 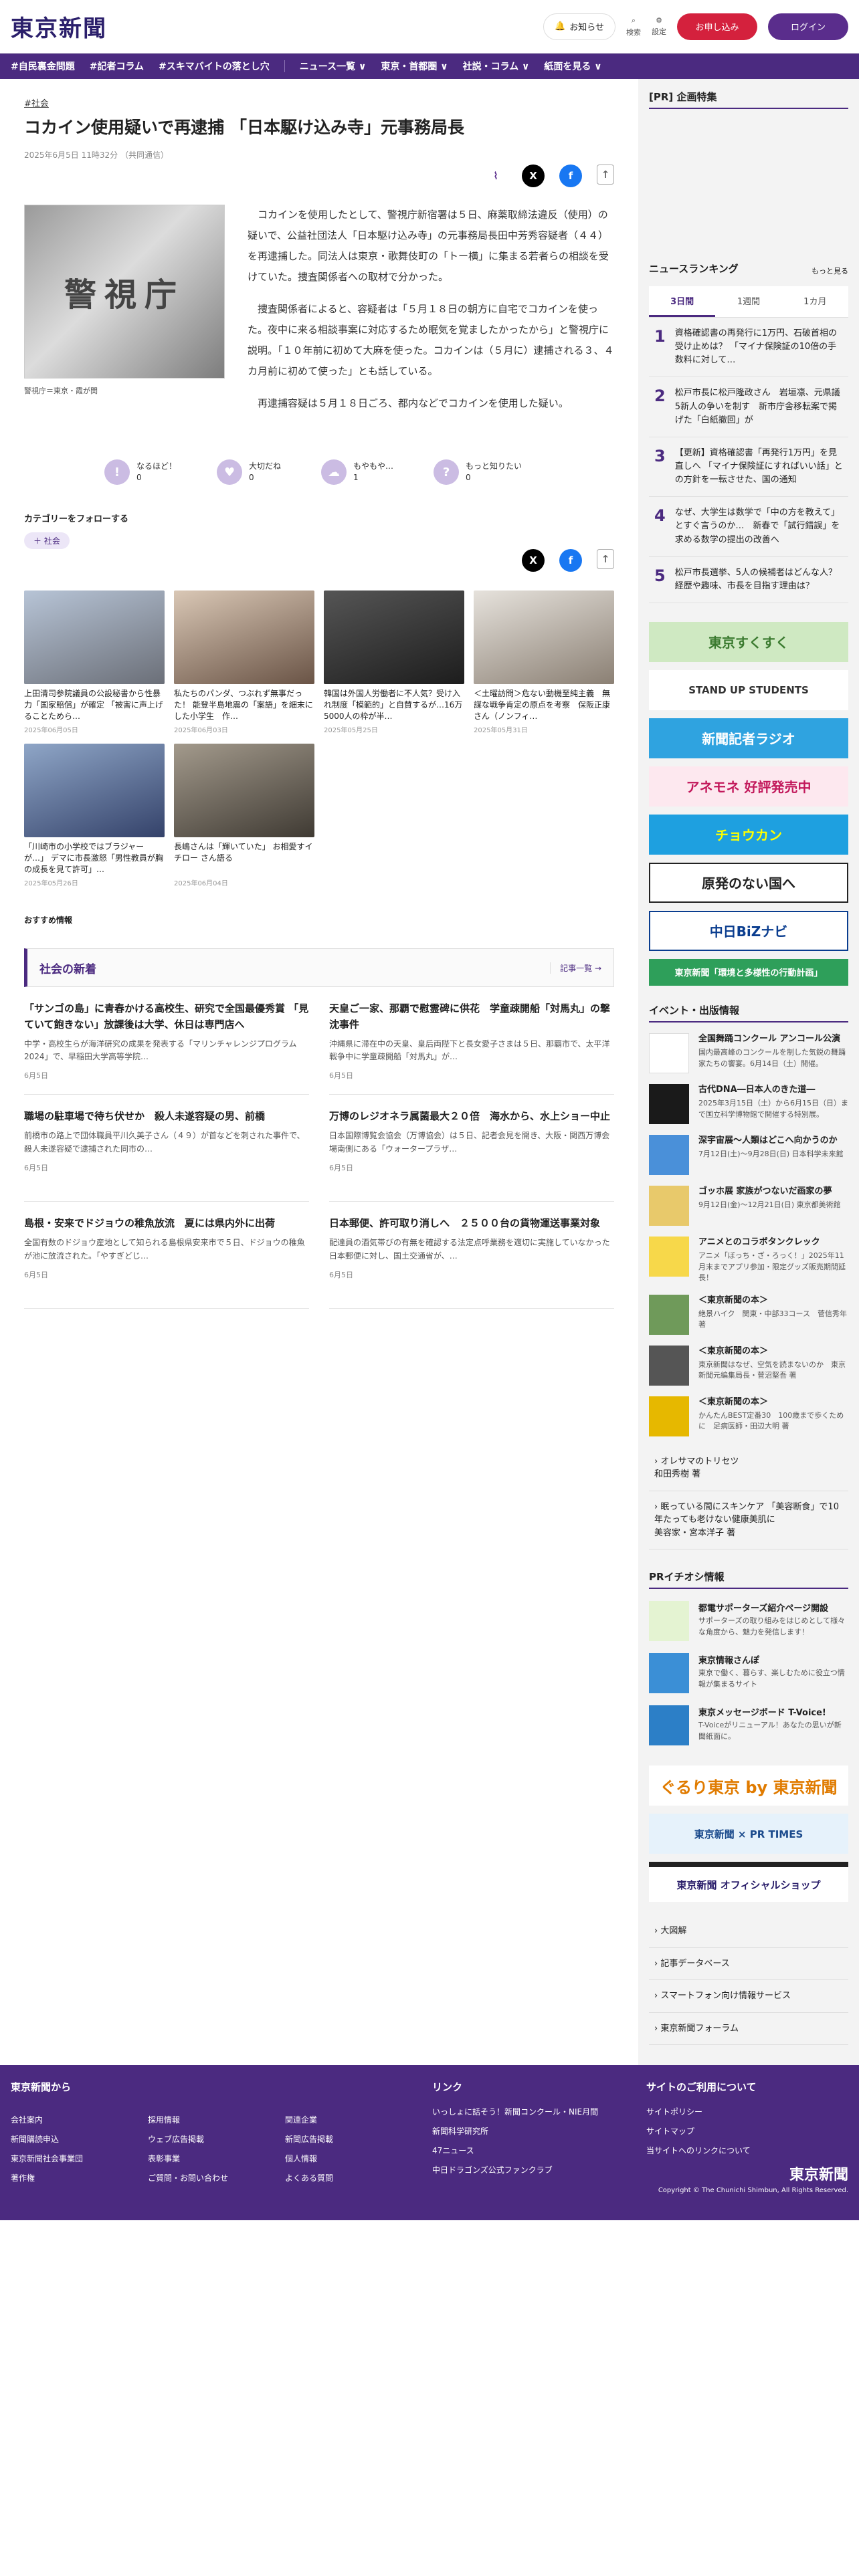 I want to click on banner-choukan: チョウカン, so click(x=748, y=834).